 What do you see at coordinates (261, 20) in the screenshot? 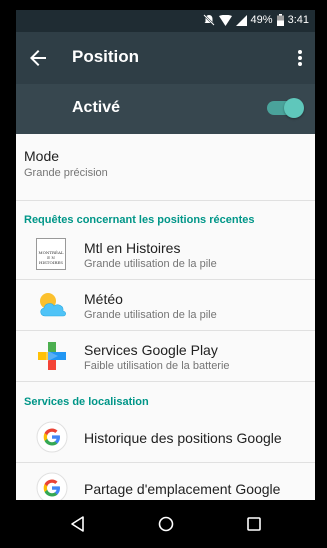
I see `battery-percent: 49%` at bounding box center [261, 20].